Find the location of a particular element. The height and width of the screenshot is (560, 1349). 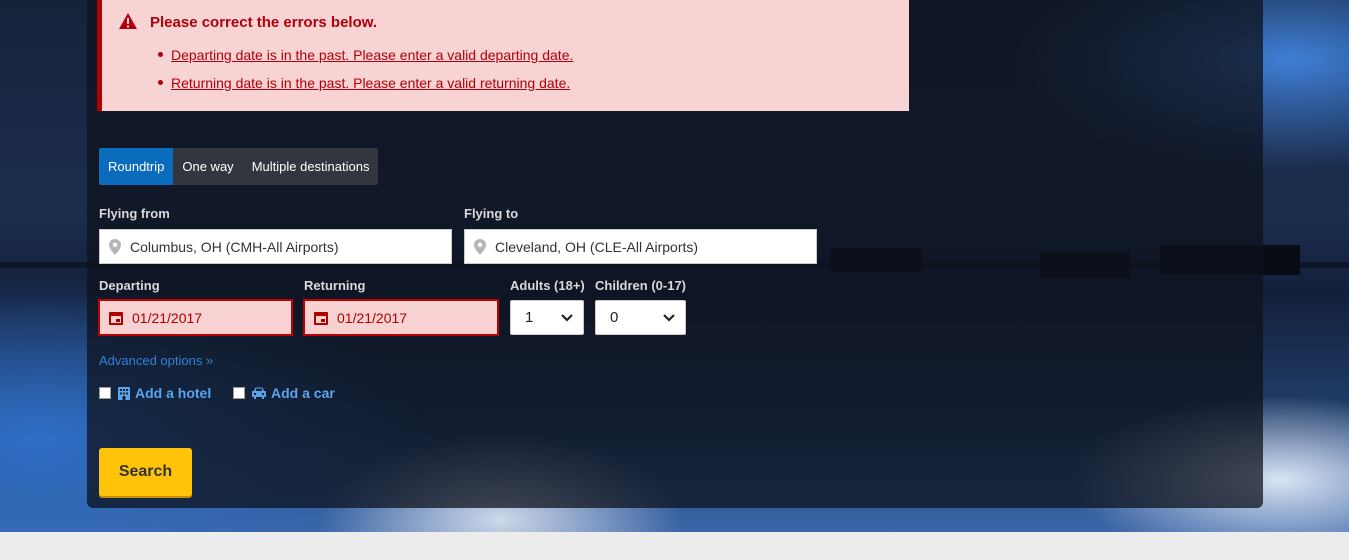

flying-from-label: Flying from is located at coordinates (134, 213).